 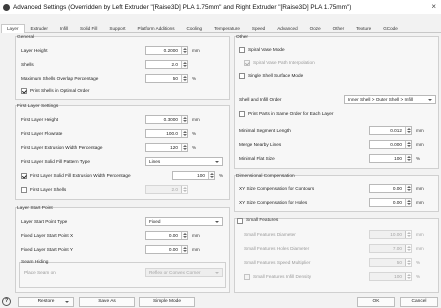 I want to click on general-title: General, so click(x=26, y=37).